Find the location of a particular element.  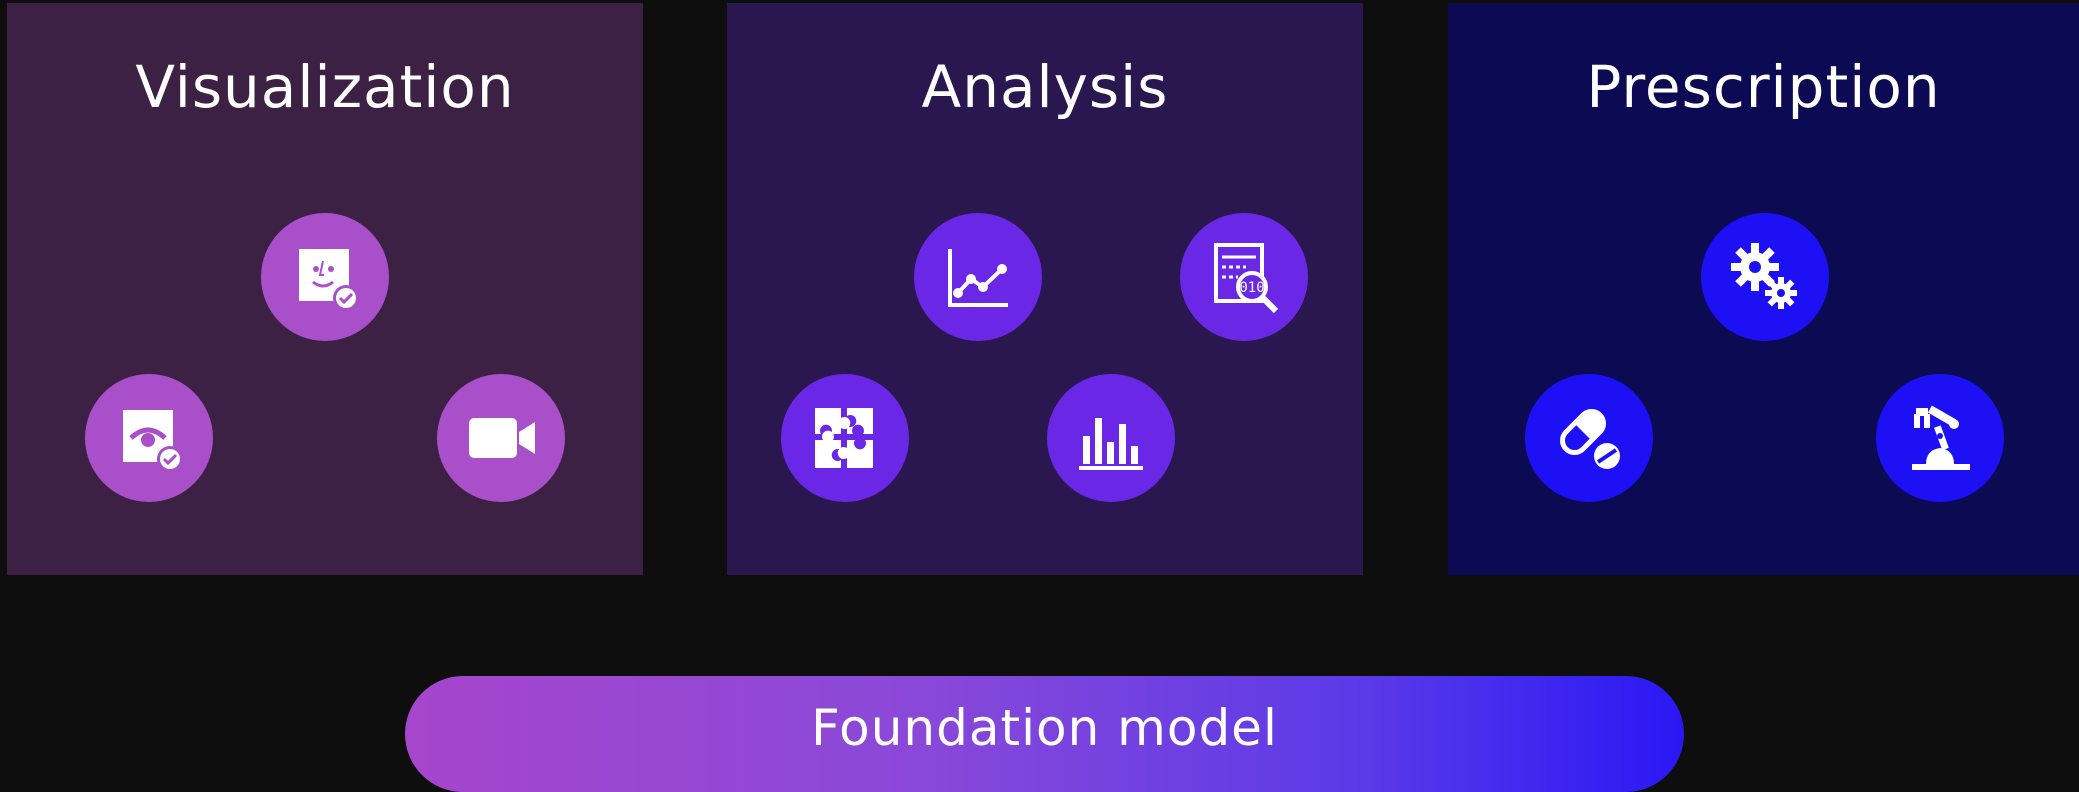

panel-title: Analysis is located at coordinates (1045, 87).